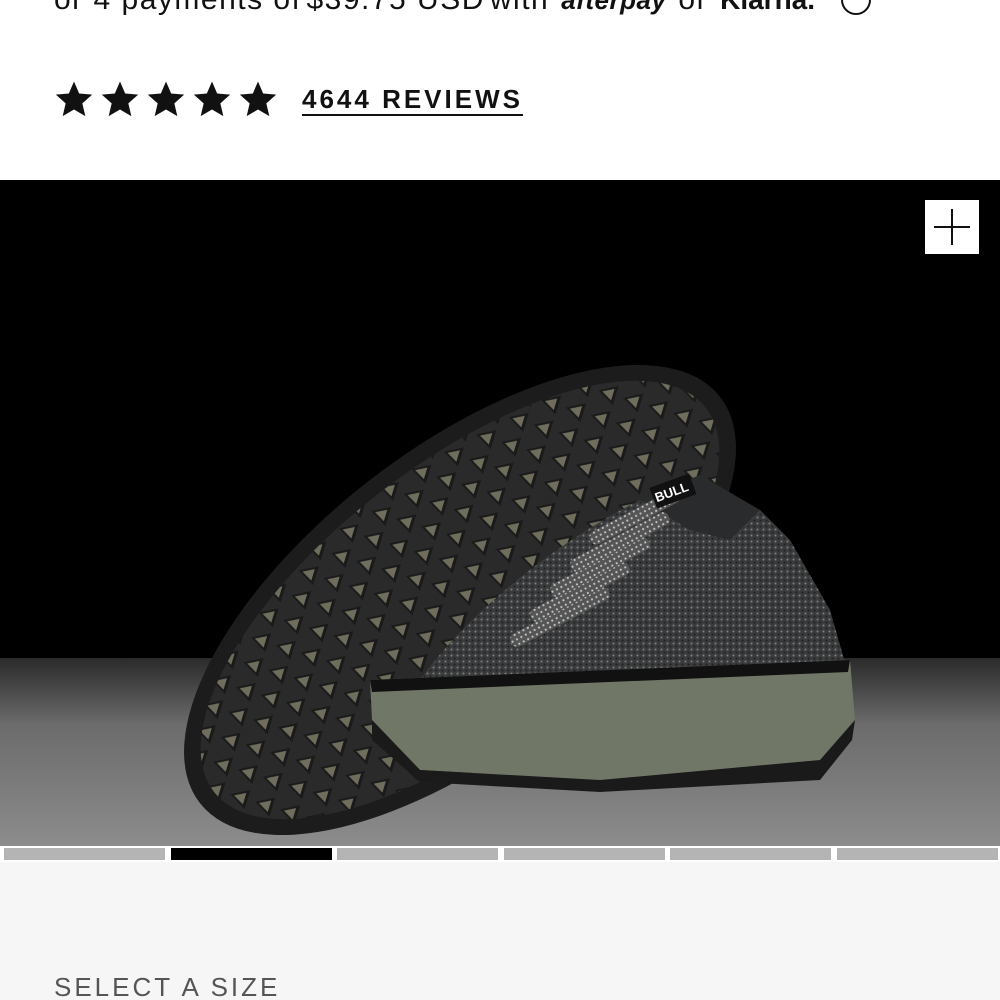 The width and height of the screenshot is (1000, 1000). Describe the element at coordinates (767, 8) in the screenshot. I see `klarna-logo: Klarna.` at that location.